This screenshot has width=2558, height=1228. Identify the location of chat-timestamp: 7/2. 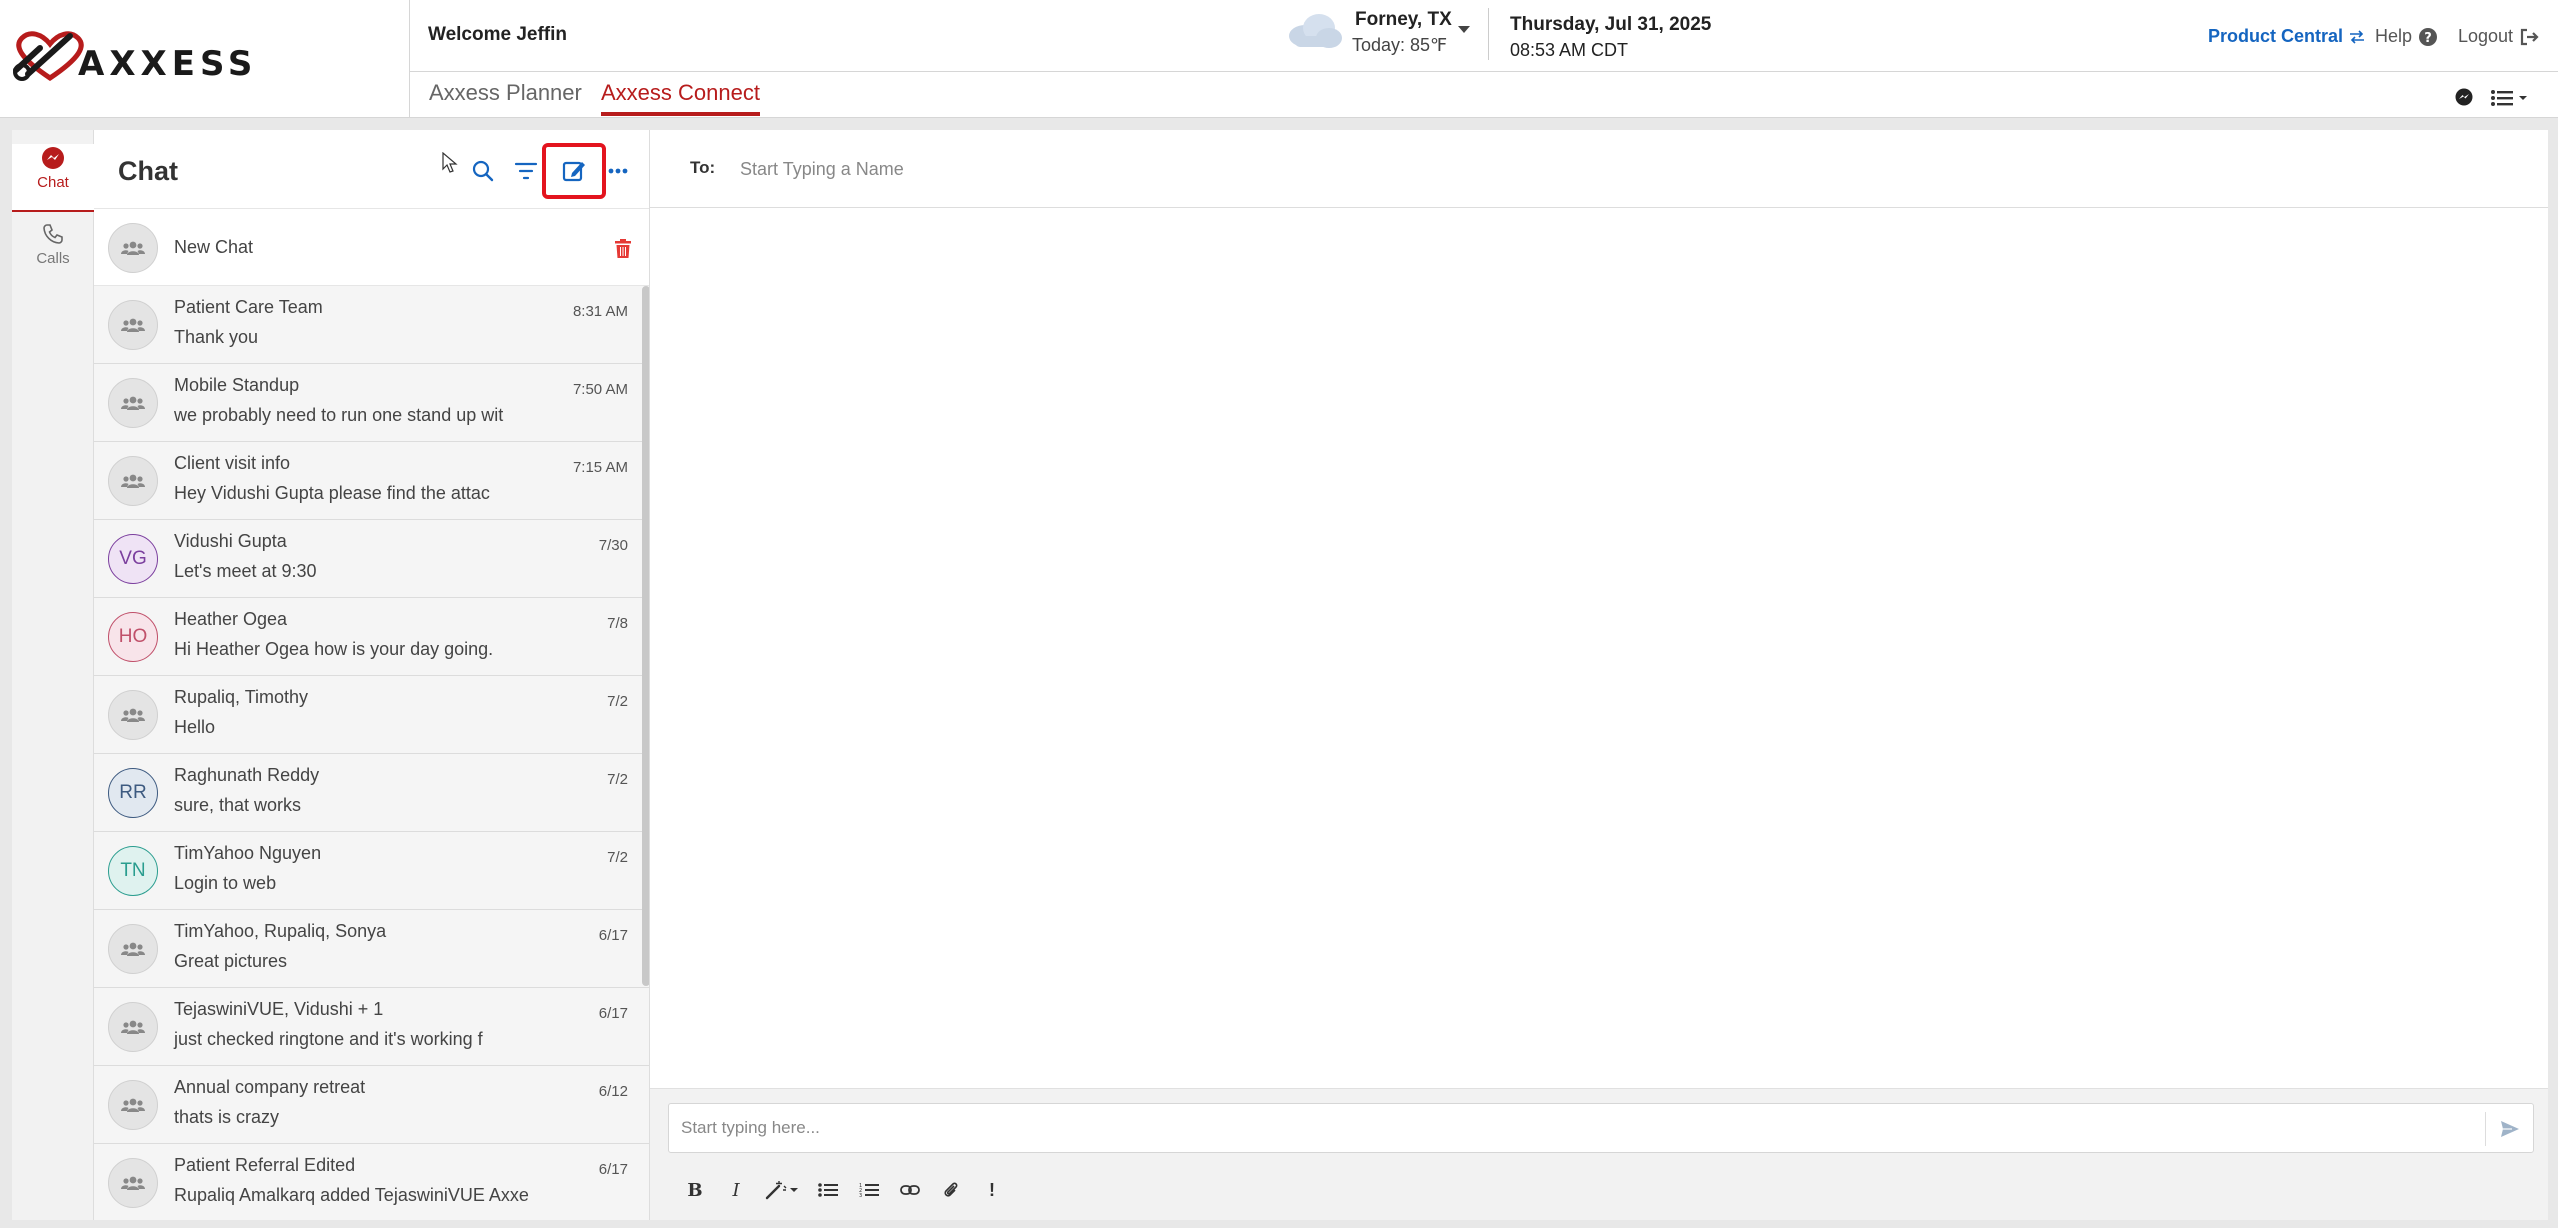
(617, 779).